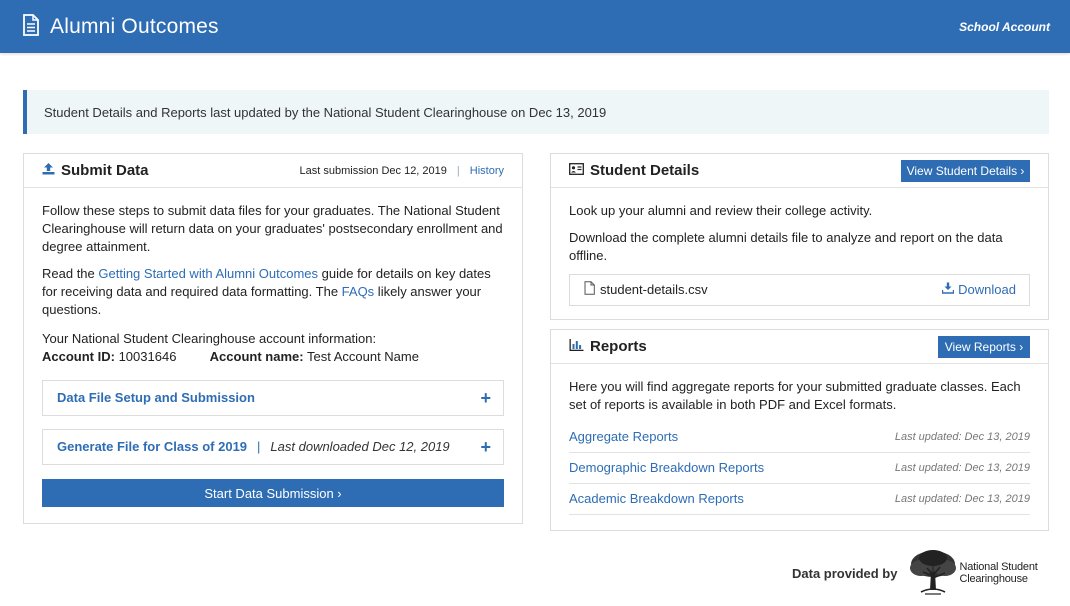  What do you see at coordinates (799, 347) in the screenshot?
I see `reports-header: Reports View Reports ›` at bounding box center [799, 347].